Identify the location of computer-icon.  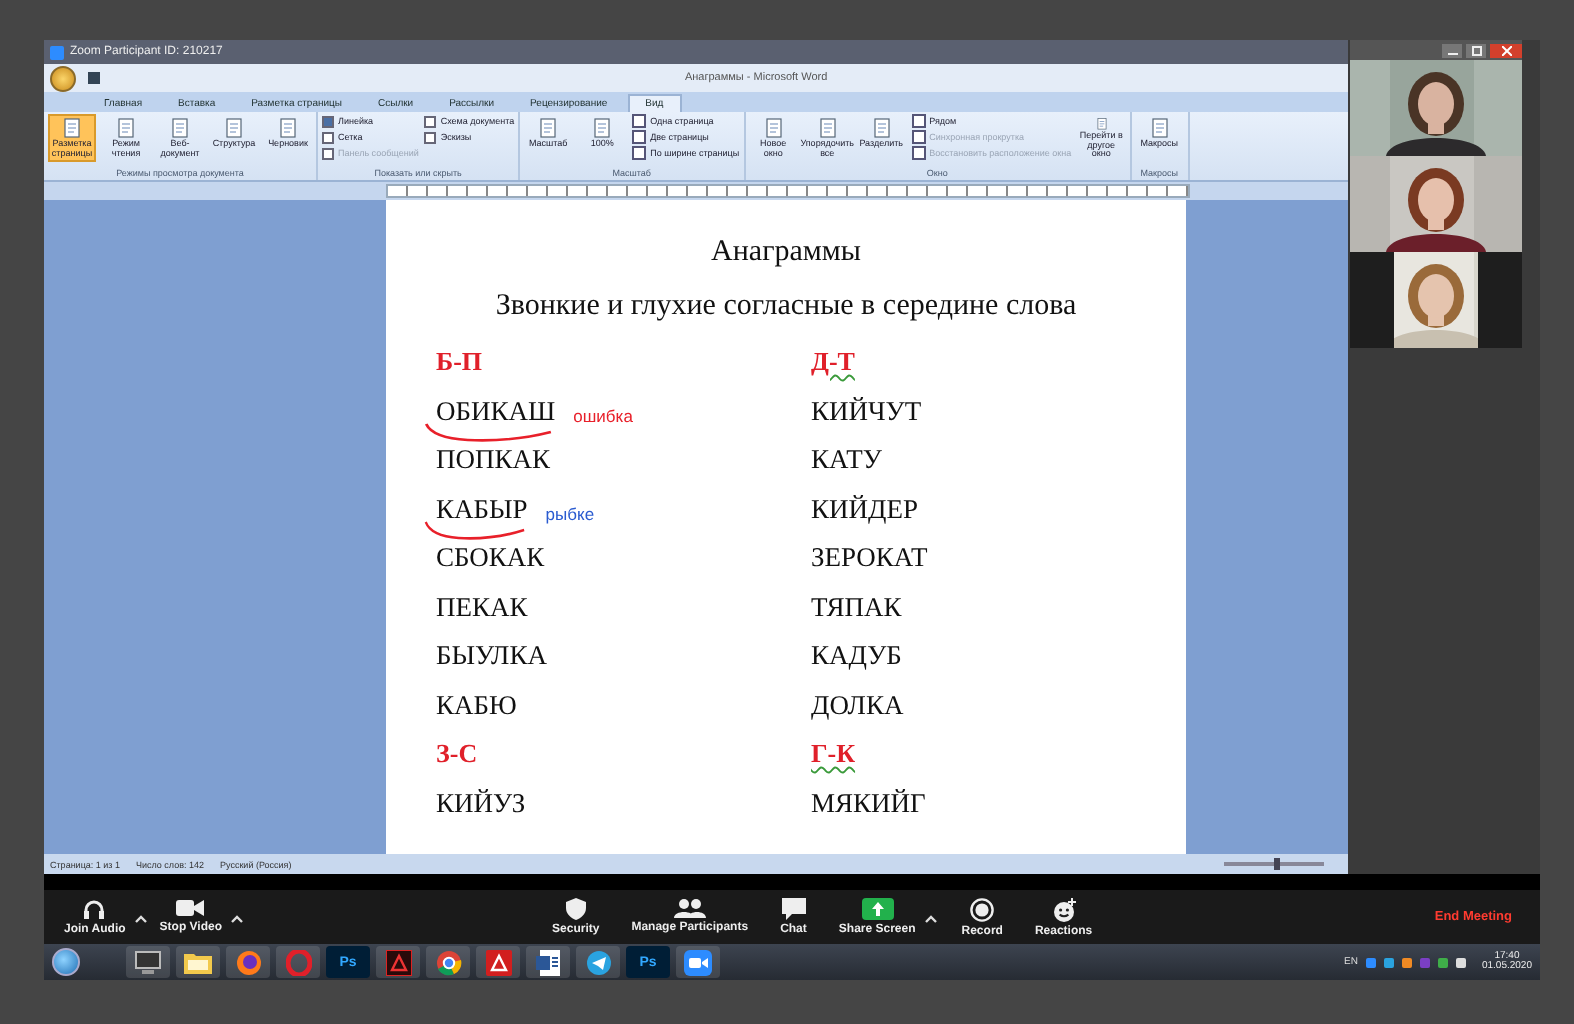
(148, 962).